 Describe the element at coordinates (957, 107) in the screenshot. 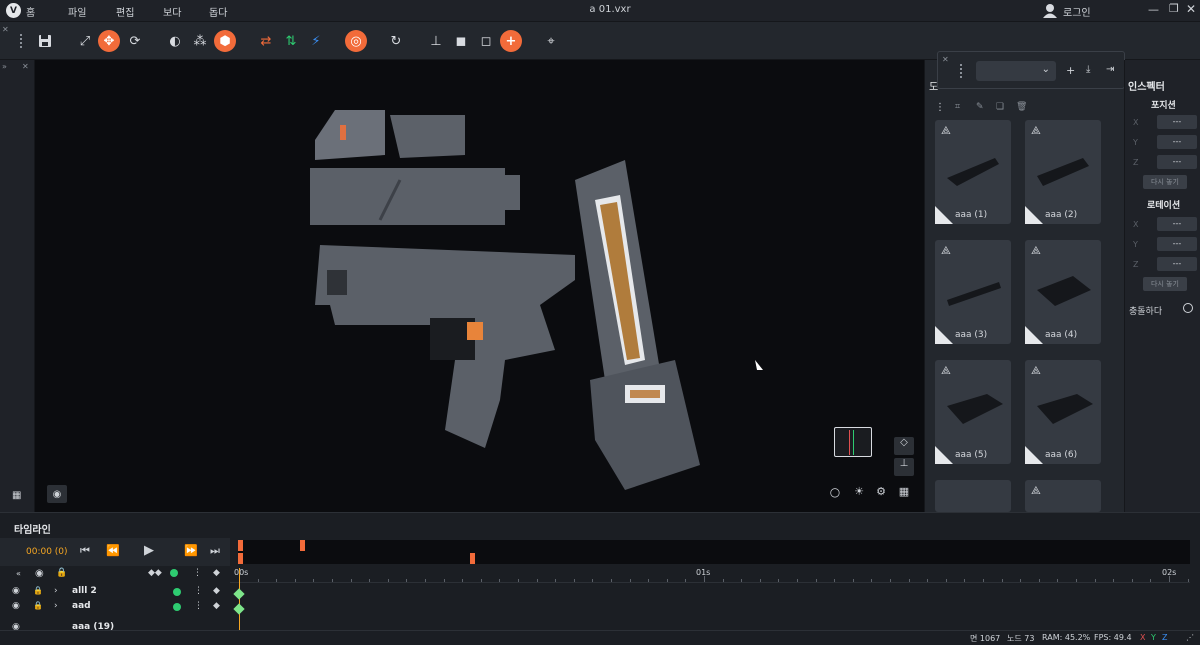

I see `crop-icon: ⌗` at that location.